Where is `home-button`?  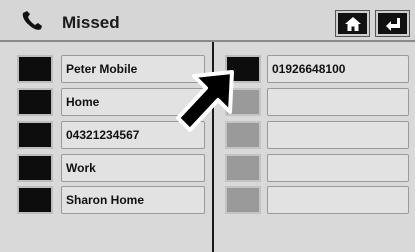
home-button is located at coordinates (352, 23).